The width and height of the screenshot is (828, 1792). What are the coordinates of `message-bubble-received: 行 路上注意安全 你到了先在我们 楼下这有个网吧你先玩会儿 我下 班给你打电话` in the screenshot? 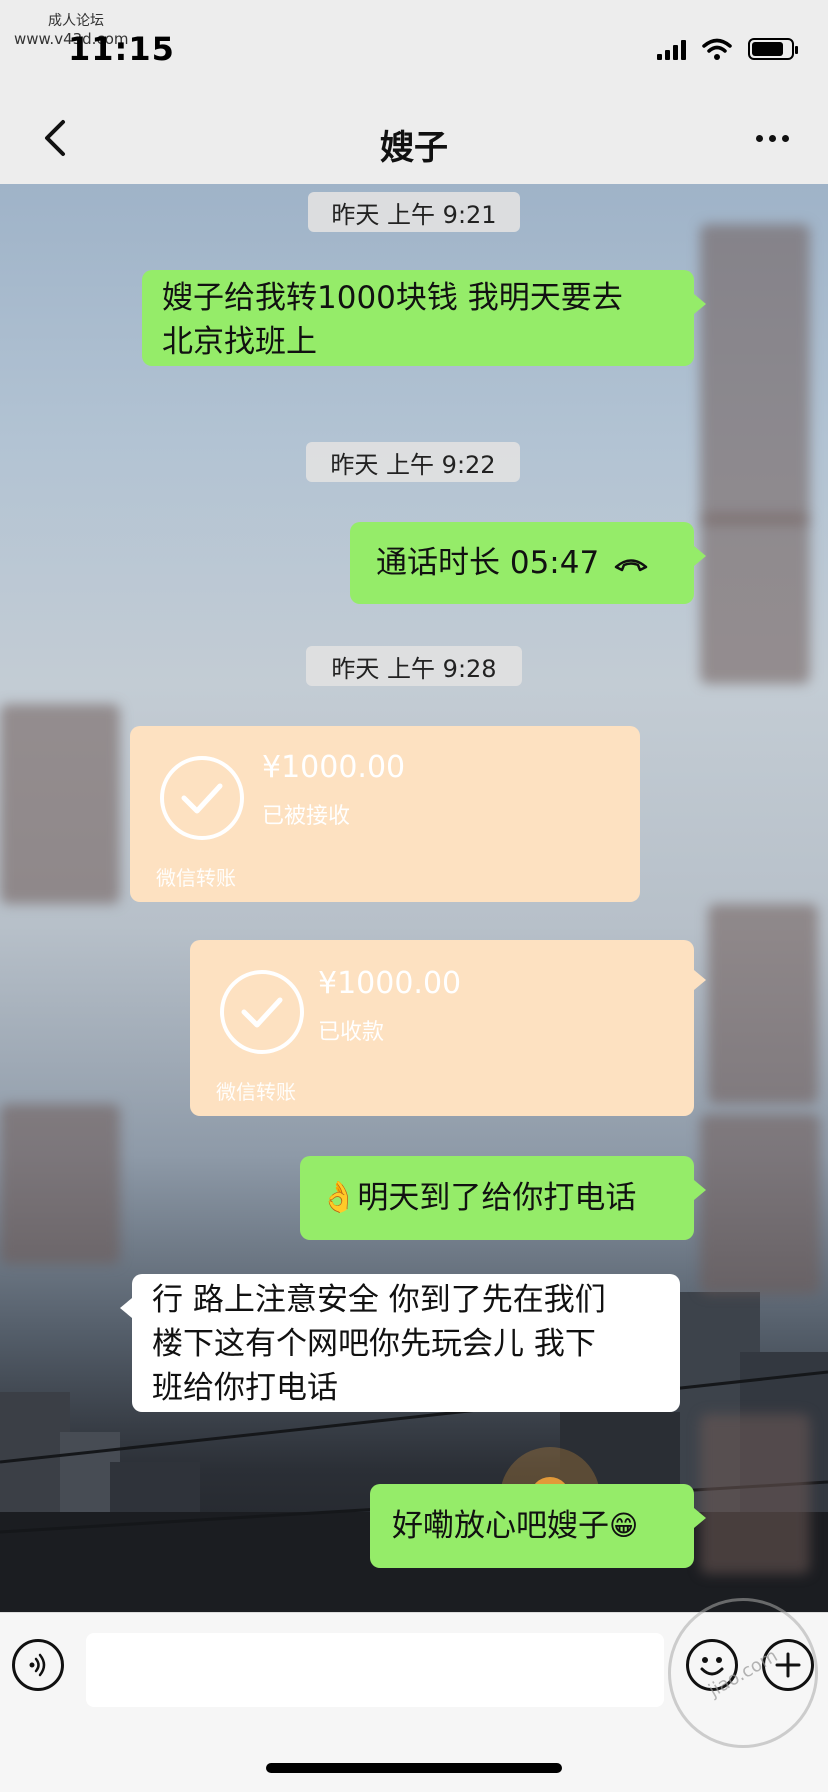 It's located at (400, 1343).